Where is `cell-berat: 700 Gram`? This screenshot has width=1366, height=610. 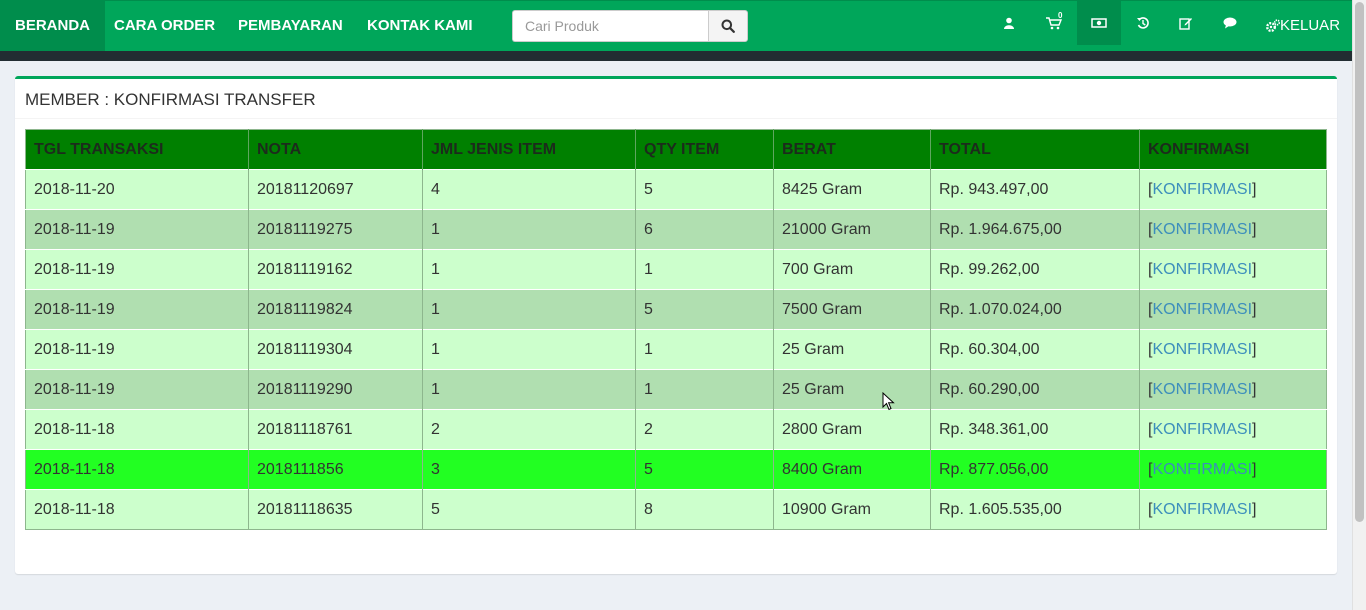 cell-berat: 700 Gram is located at coordinates (852, 269).